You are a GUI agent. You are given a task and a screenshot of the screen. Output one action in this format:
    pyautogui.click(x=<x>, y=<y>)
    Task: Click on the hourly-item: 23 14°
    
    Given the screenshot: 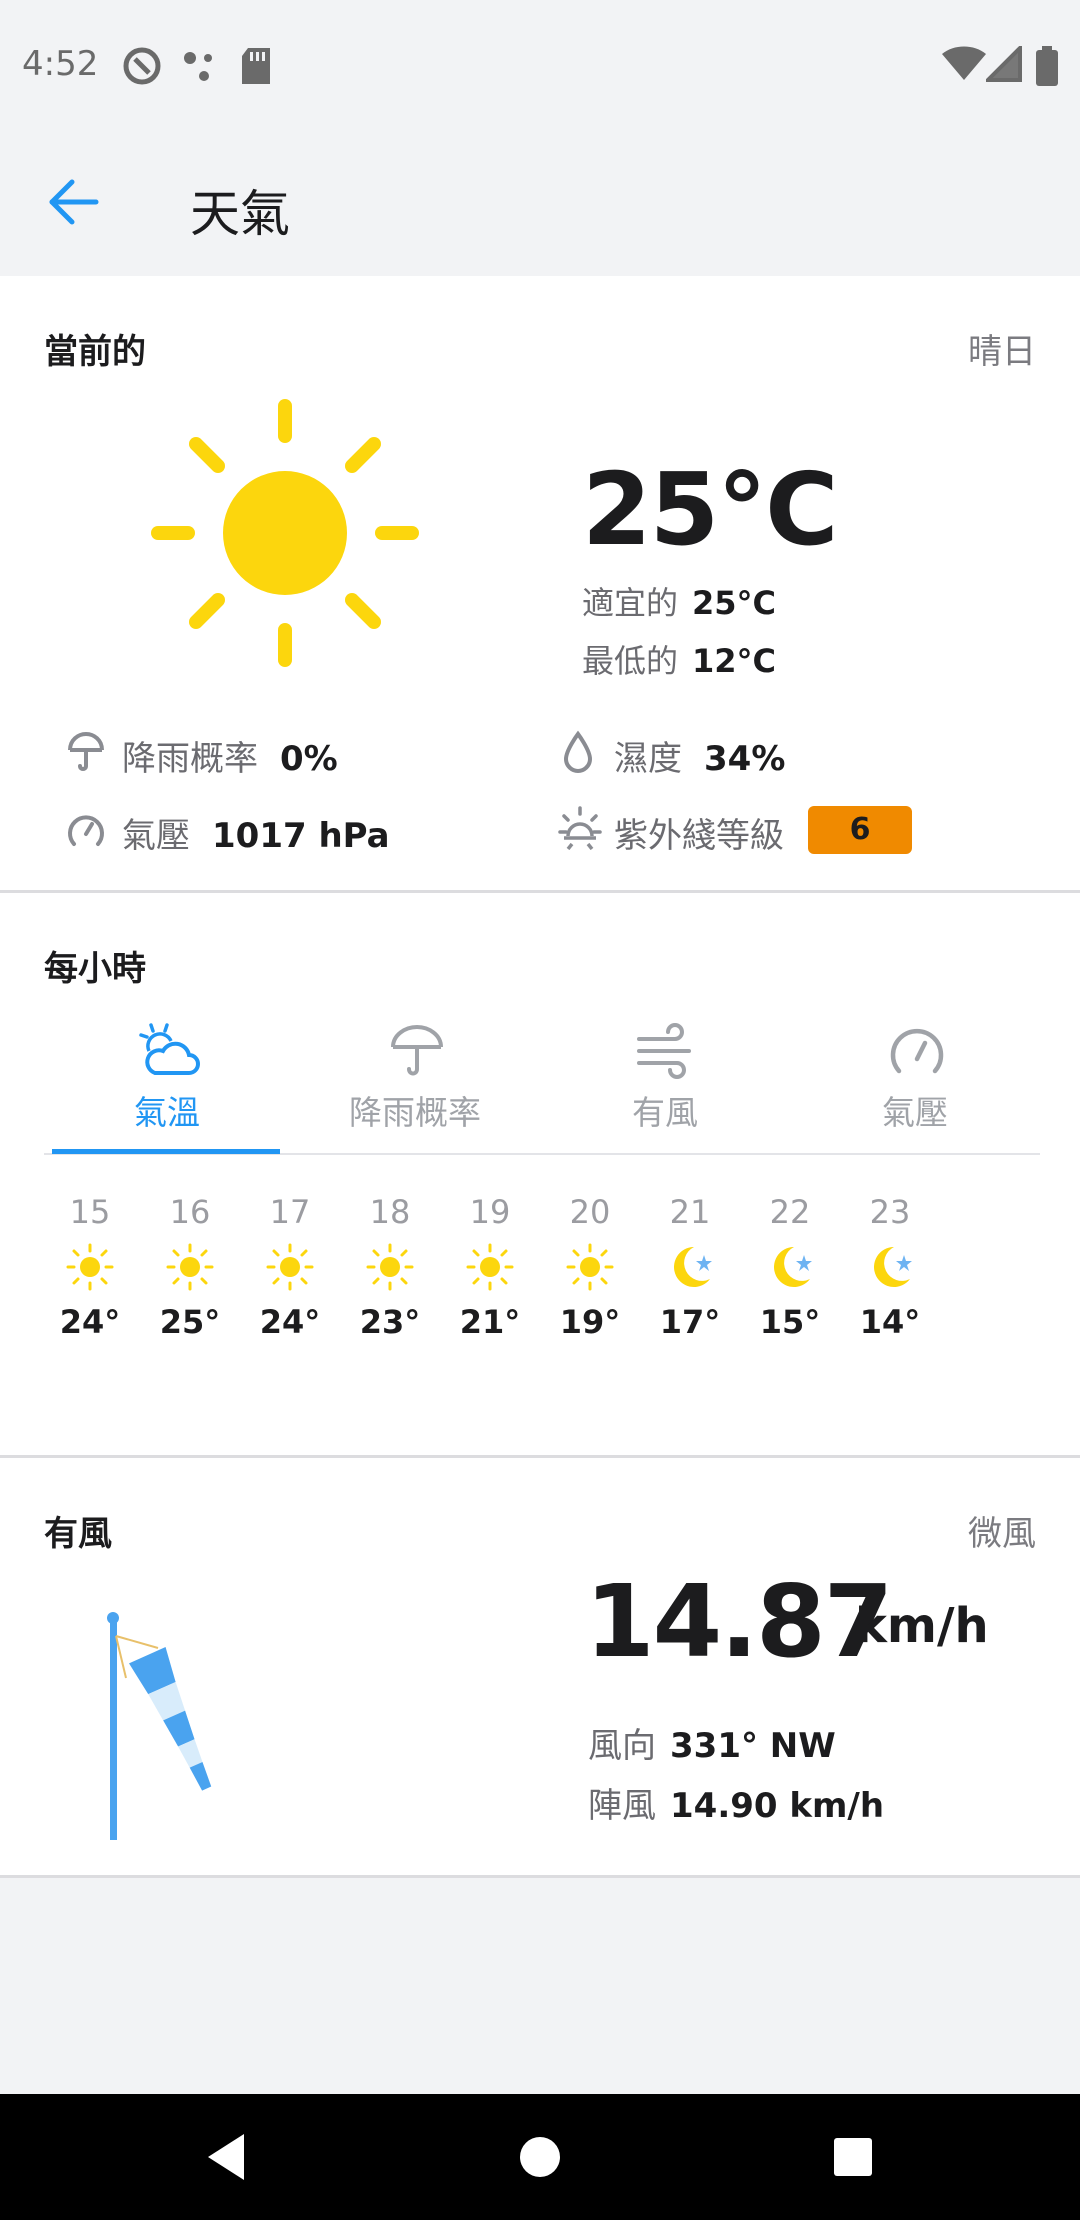 What is the action you would take?
    pyautogui.click(x=890, y=1267)
    